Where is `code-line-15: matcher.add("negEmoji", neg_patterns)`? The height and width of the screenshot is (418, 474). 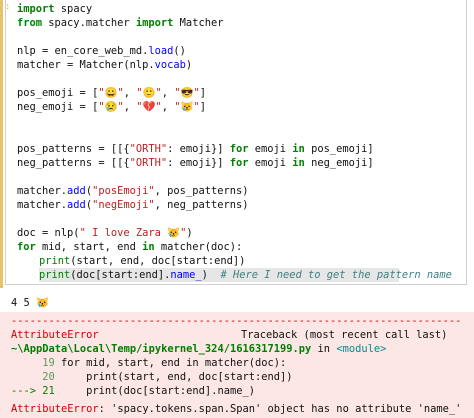
code-line-15: matcher.add("negEmoji", neg_patterns) is located at coordinates (133, 205).